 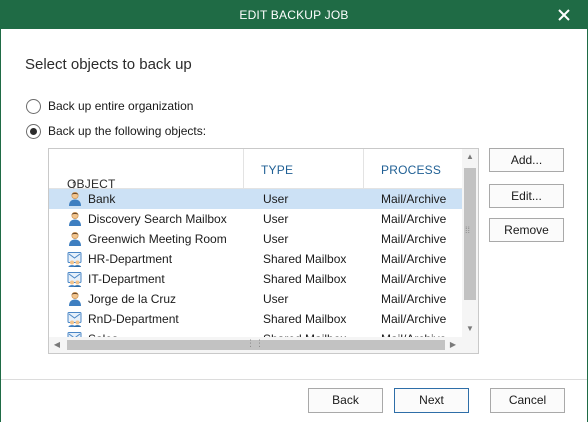 I want to click on column-header-object: OBJECT ↑, so click(x=146, y=170).